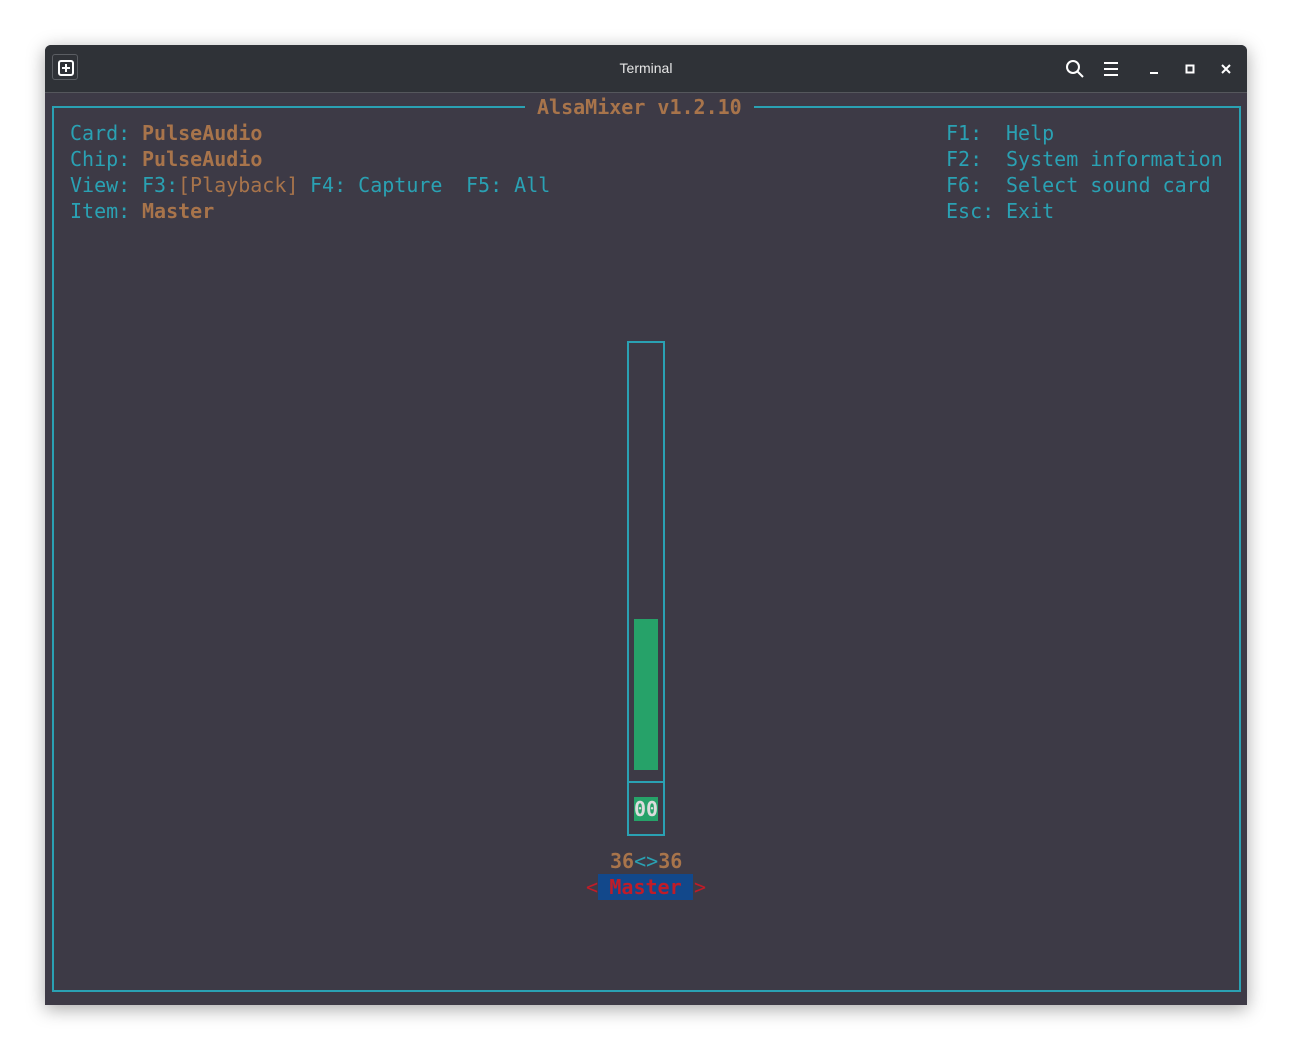 This screenshot has width=1292, height=1050. I want to click on item-label: Item:, so click(100, 211).